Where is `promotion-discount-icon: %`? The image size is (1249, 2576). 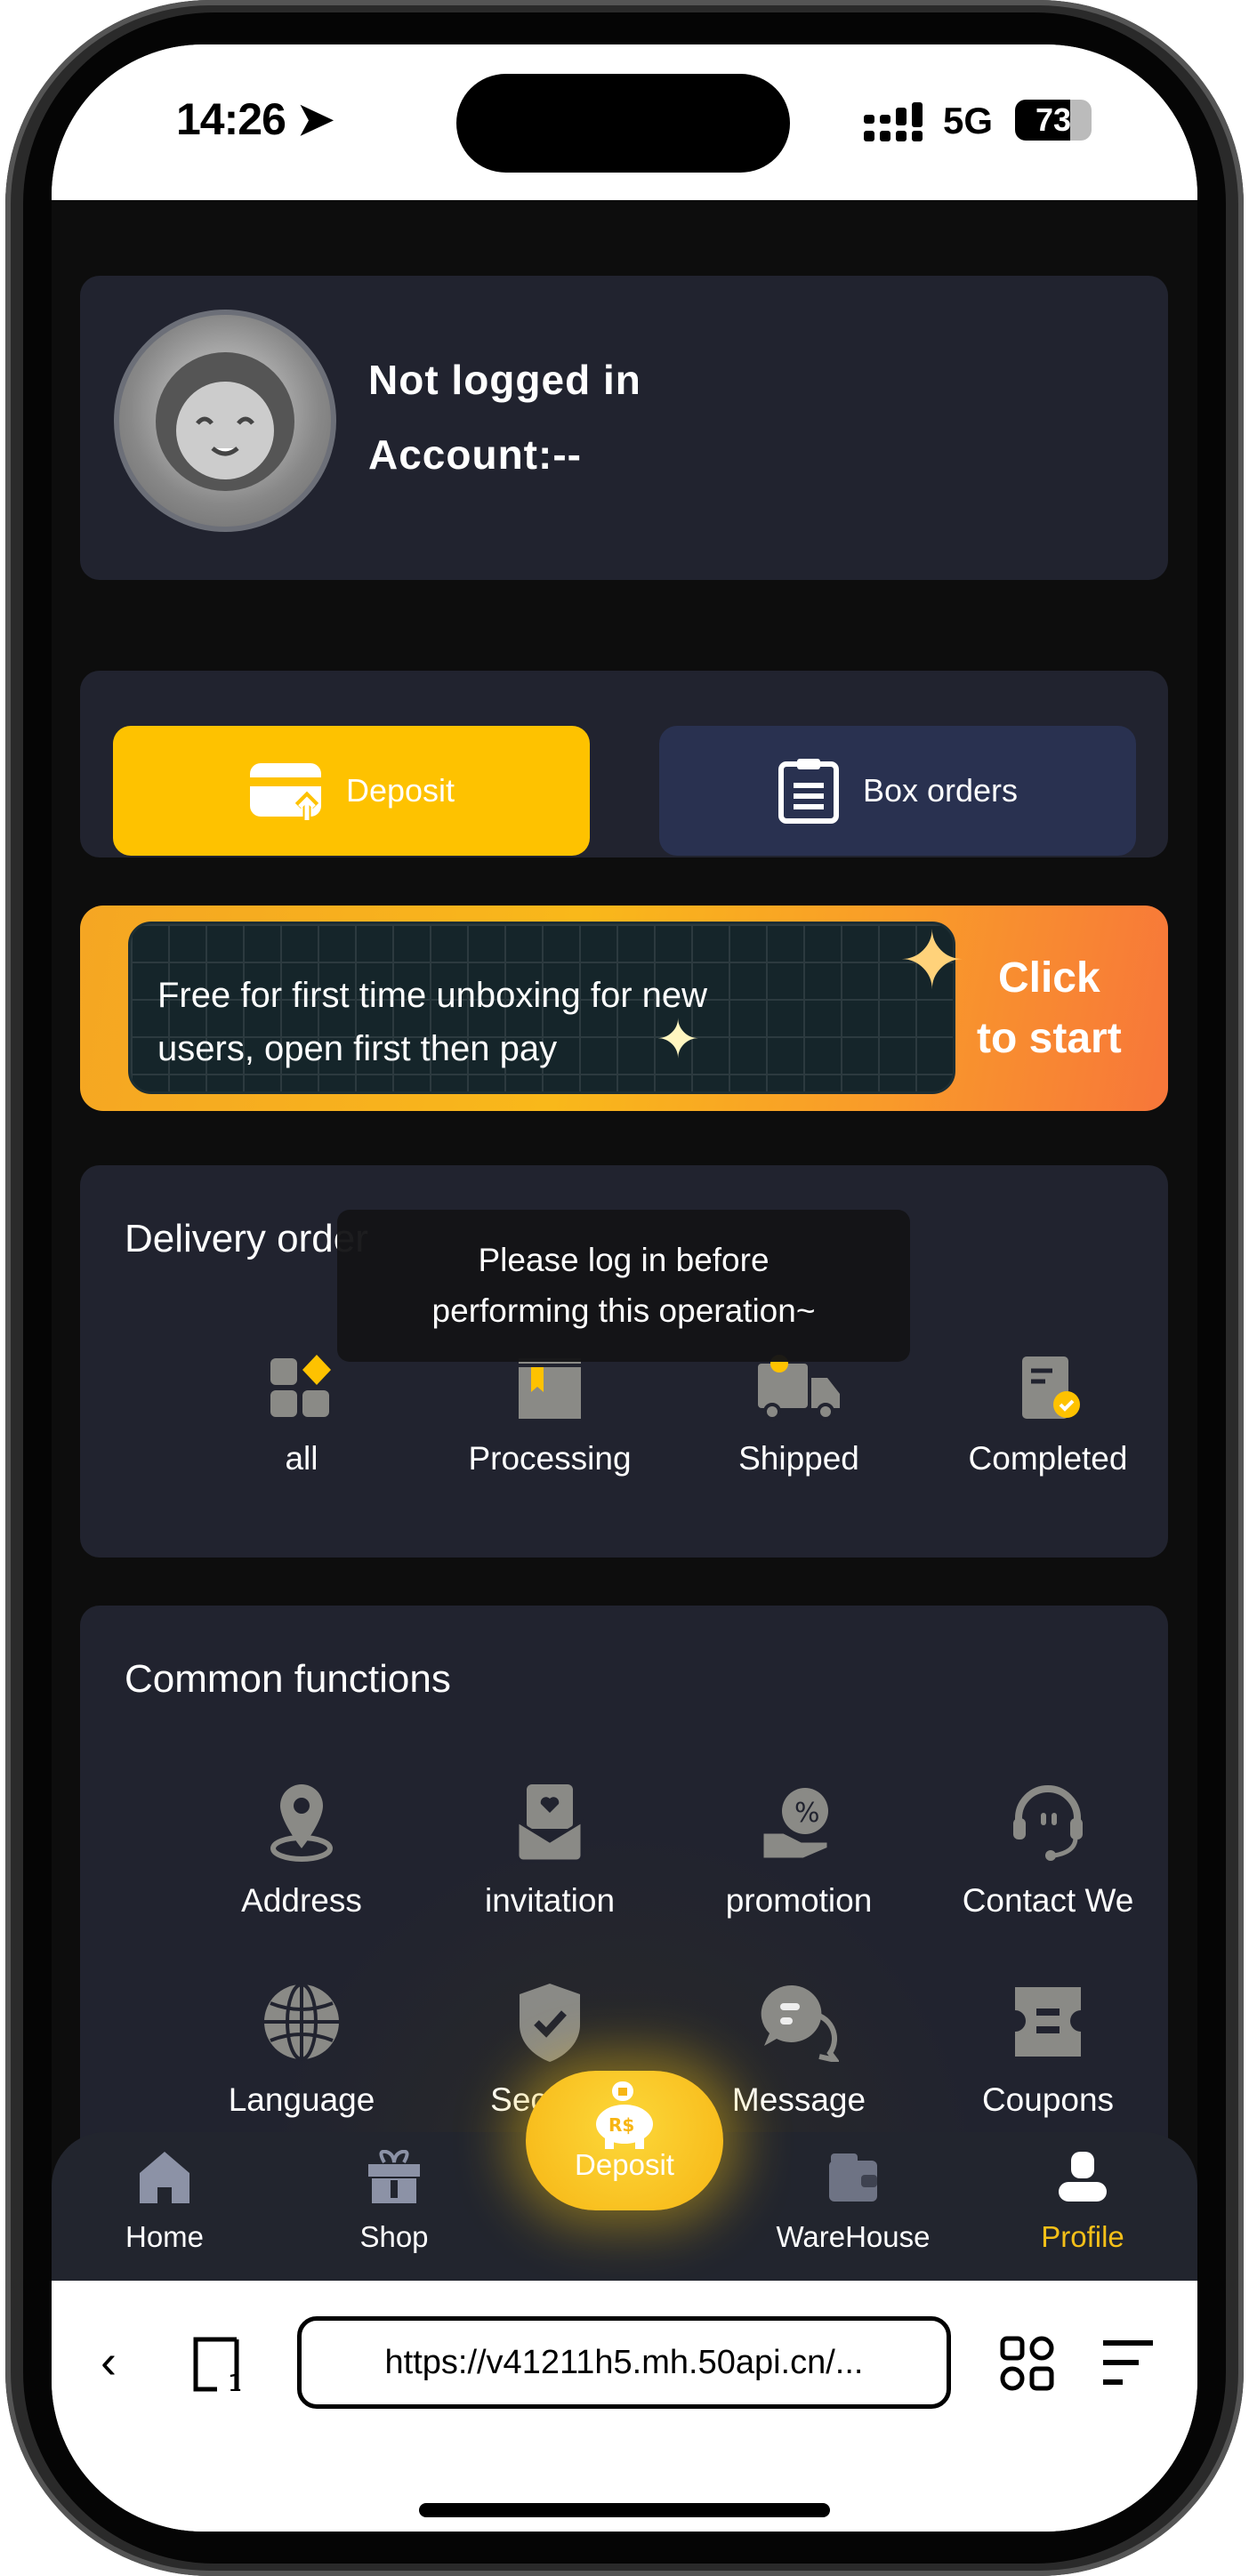
promotion-discount-icon: % is located at coordinates (795, 1824).